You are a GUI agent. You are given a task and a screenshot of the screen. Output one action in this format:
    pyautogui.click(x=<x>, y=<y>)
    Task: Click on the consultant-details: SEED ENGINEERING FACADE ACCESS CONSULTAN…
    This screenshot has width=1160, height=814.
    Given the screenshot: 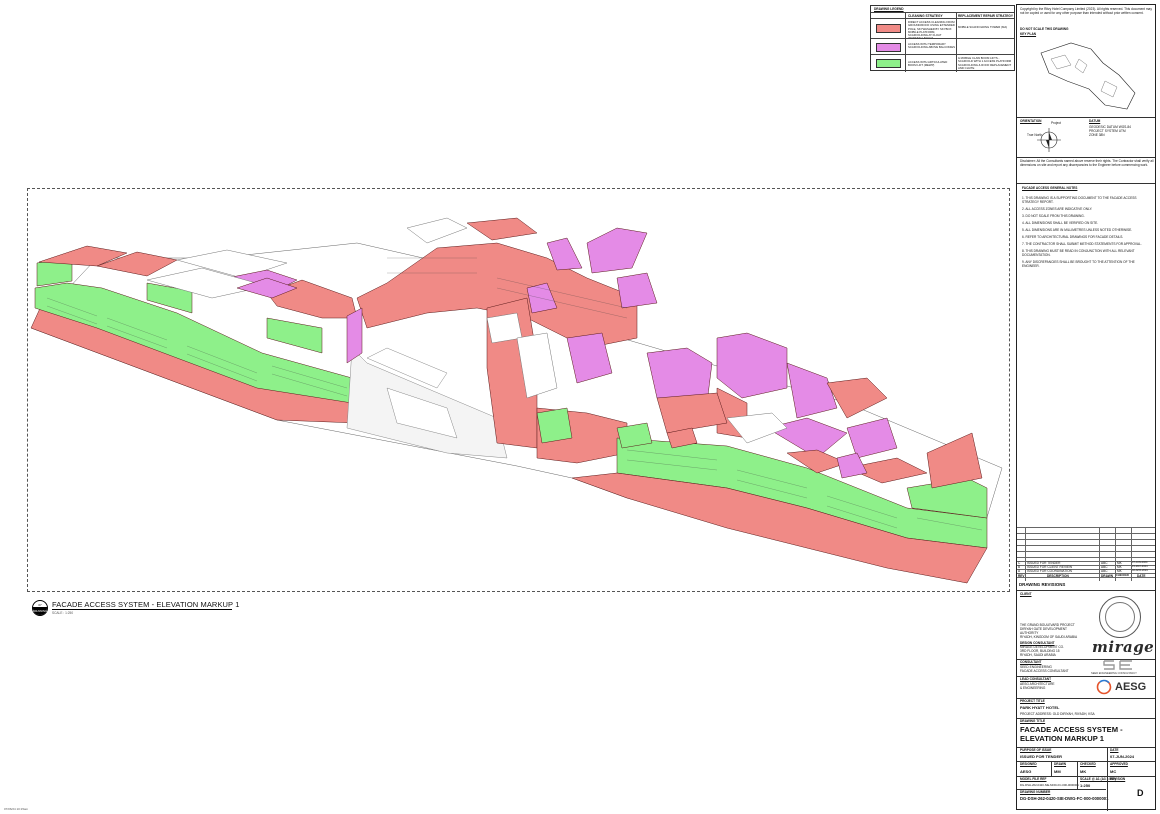 What is the action you would take?
    pyautogui.click(x=1044, y=669)
    